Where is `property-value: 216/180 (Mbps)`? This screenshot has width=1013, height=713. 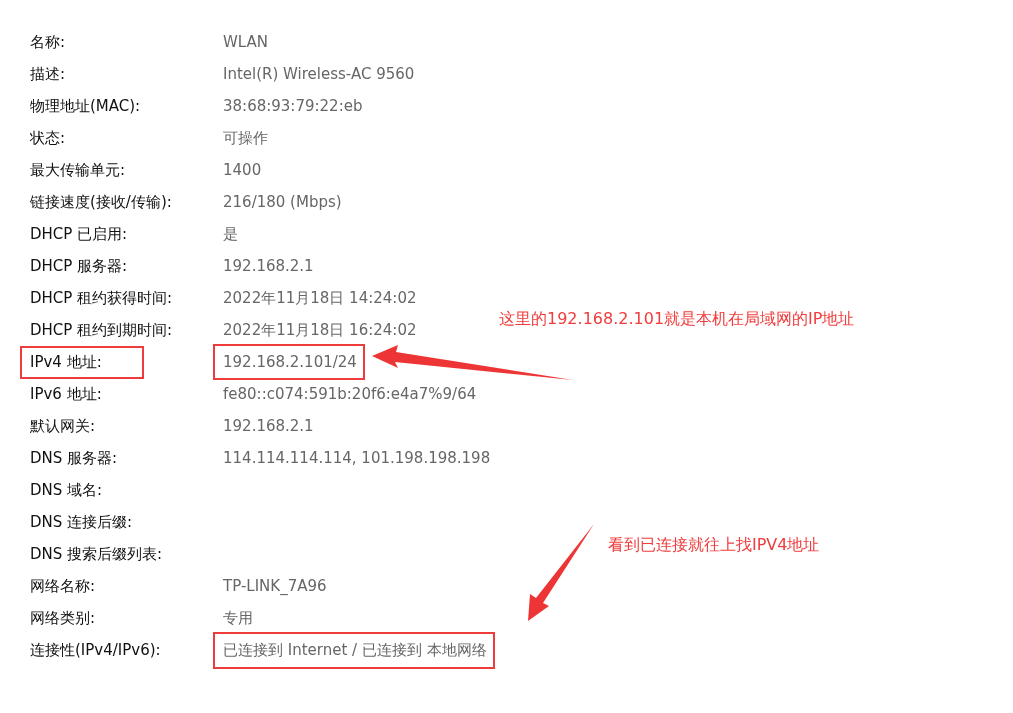 property-value: 216/180 (Mbps) is located at coordinates (282, 202).